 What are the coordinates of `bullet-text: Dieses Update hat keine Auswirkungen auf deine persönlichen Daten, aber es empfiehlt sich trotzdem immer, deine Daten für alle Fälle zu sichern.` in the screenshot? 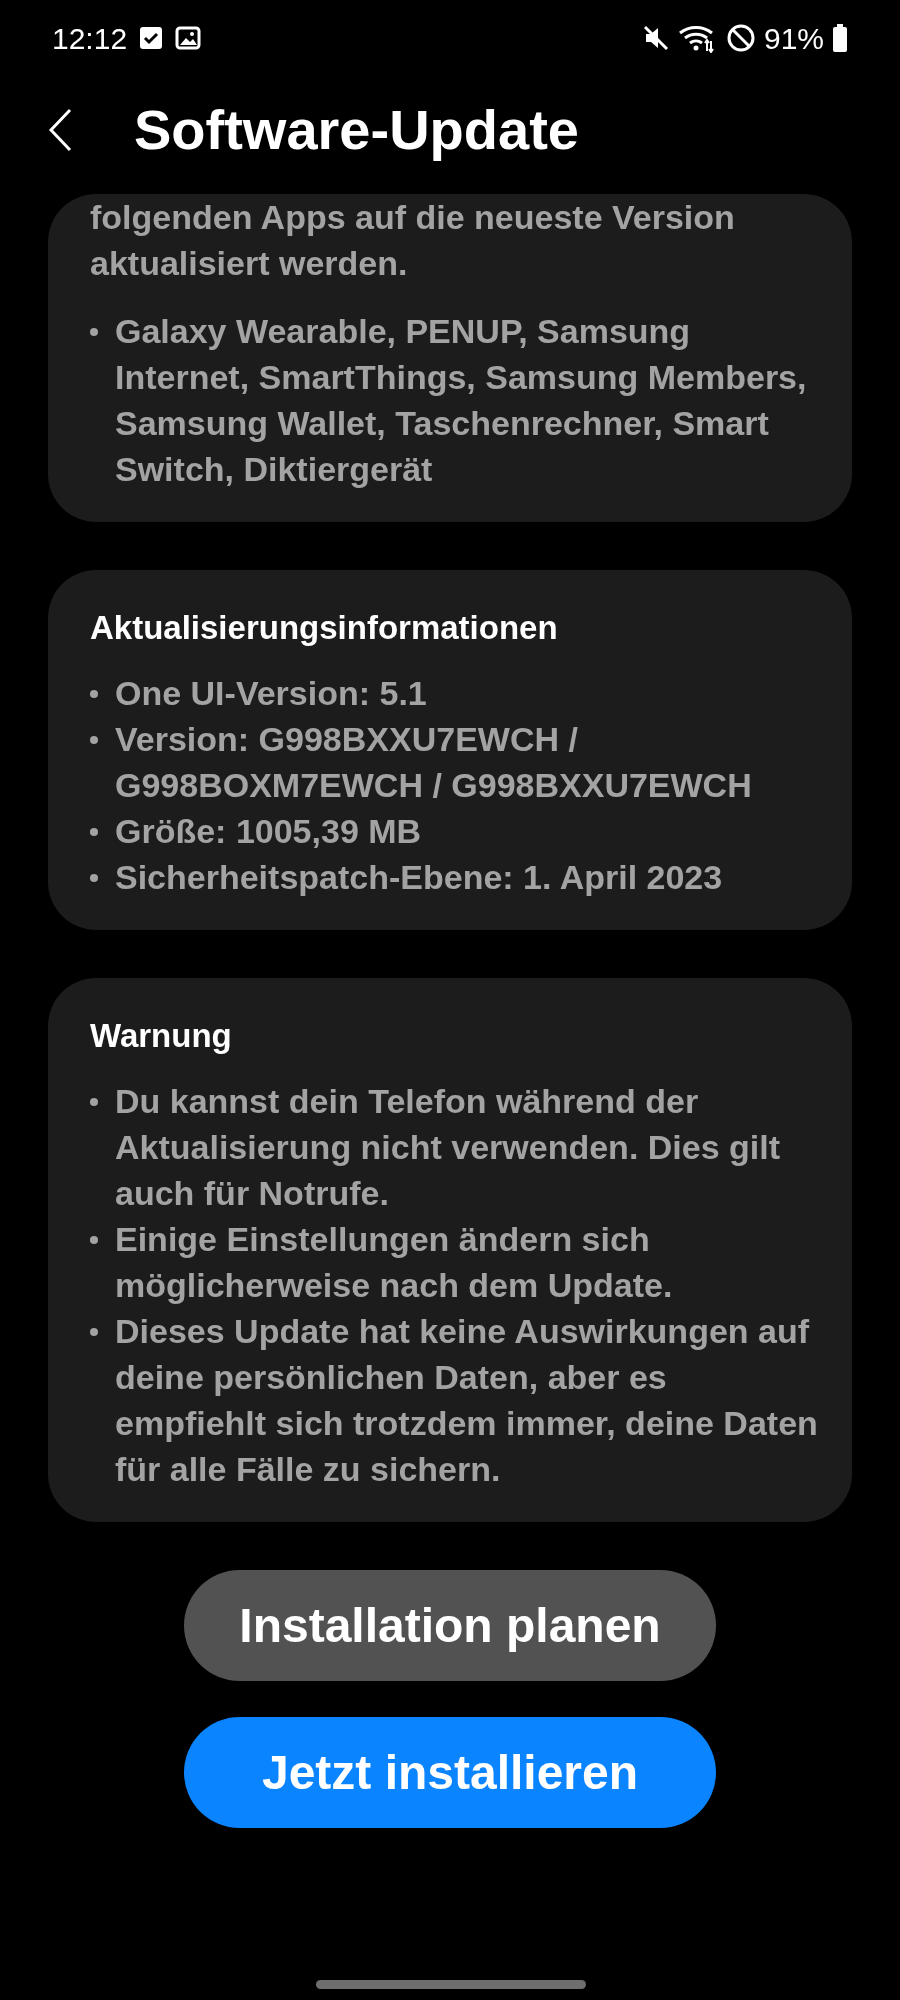 It's located at (467, 1400).